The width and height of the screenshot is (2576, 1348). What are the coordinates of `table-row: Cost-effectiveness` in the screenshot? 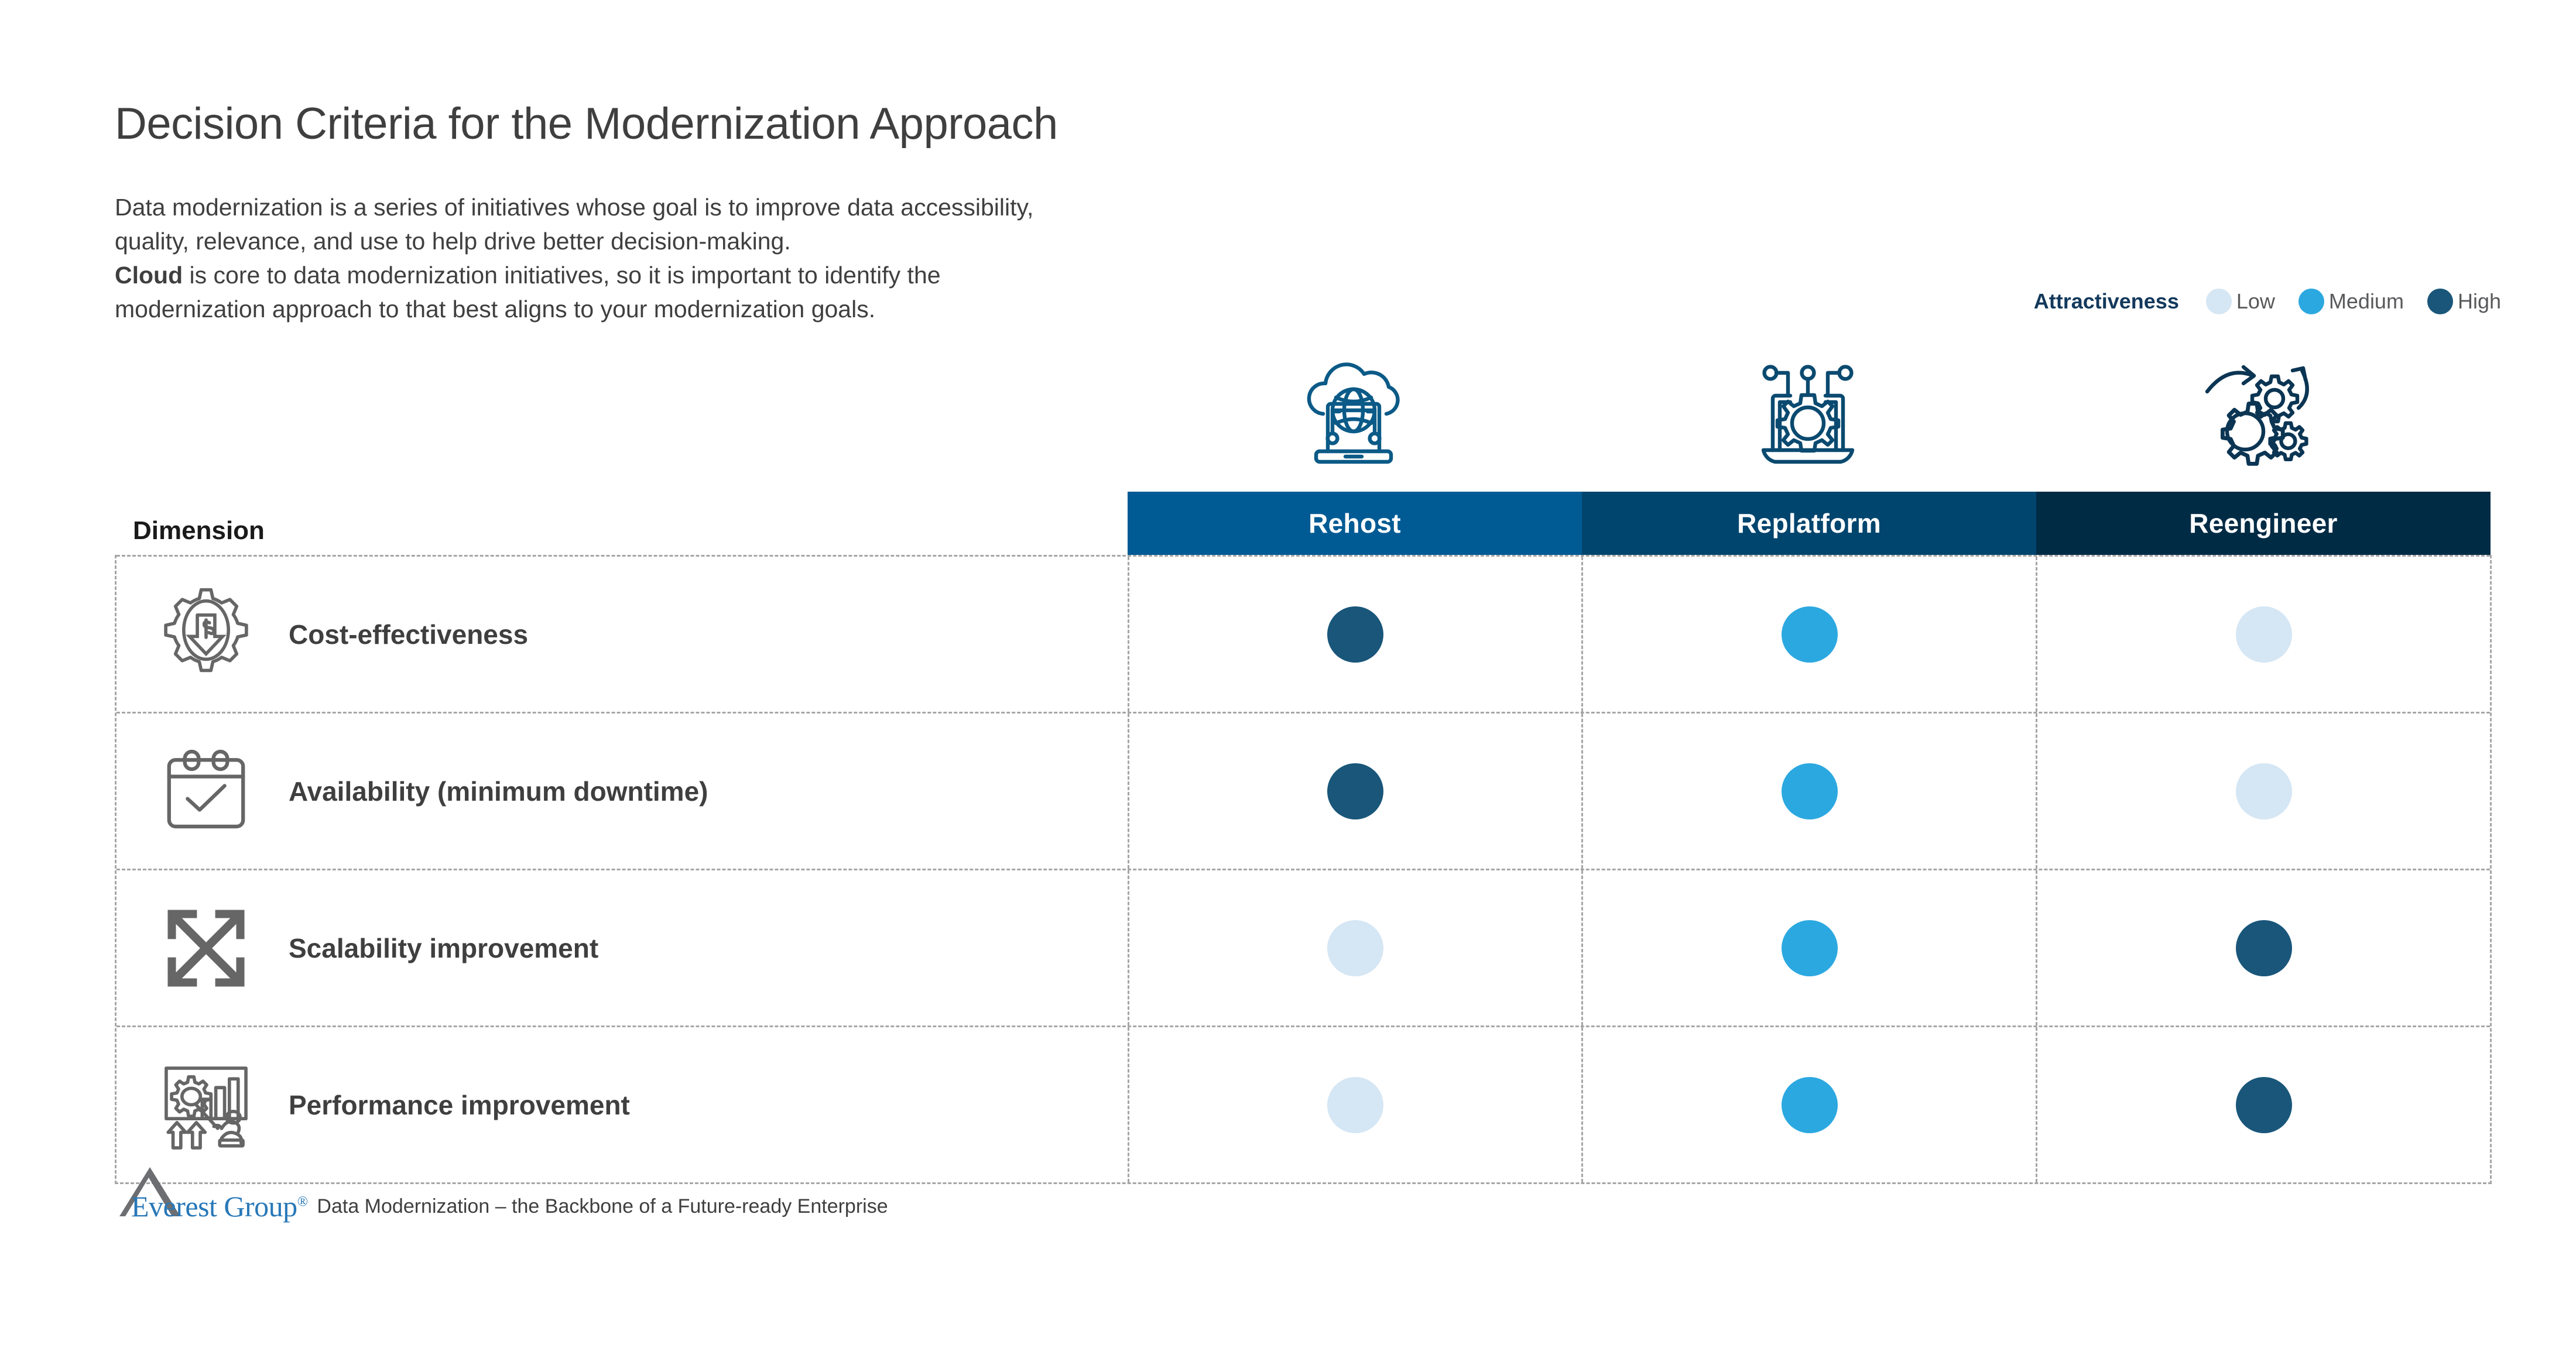 It's located at (1303, 633).